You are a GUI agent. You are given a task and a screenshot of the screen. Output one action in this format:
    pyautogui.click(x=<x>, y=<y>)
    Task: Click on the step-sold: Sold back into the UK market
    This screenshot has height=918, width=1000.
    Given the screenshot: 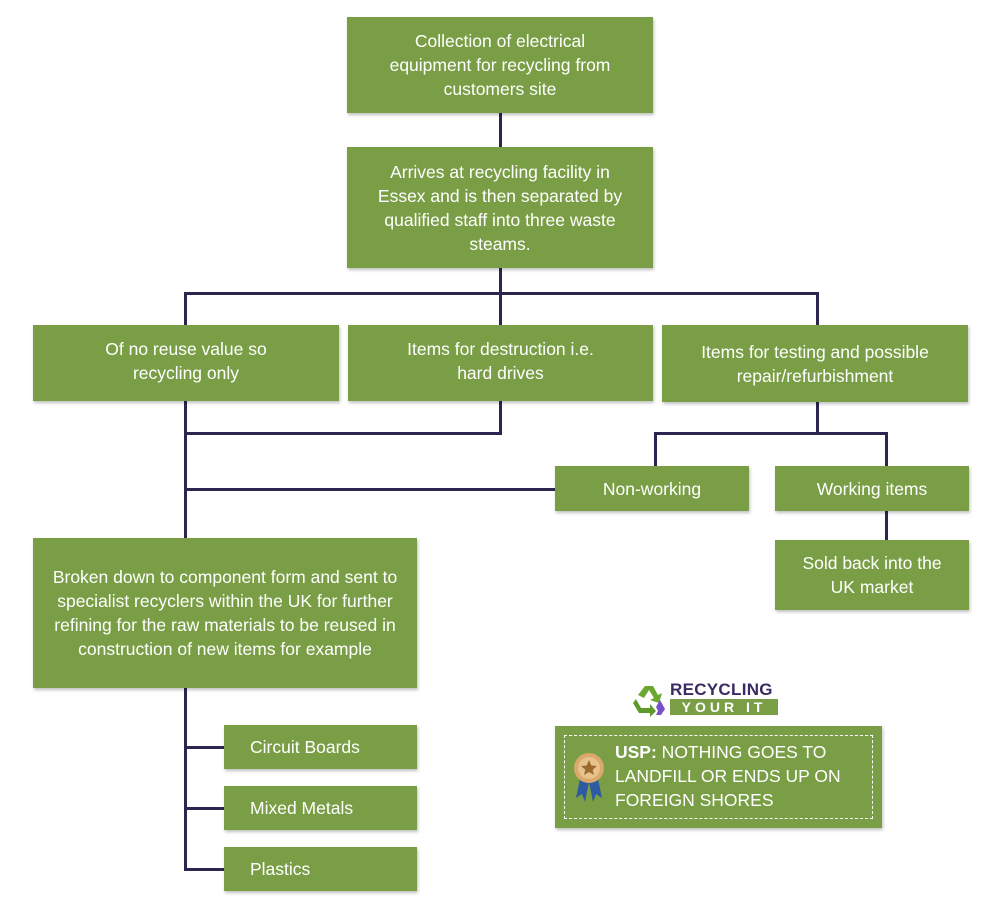 What is the action you would take?
    pyautogui.click(x=872, y=575)
    